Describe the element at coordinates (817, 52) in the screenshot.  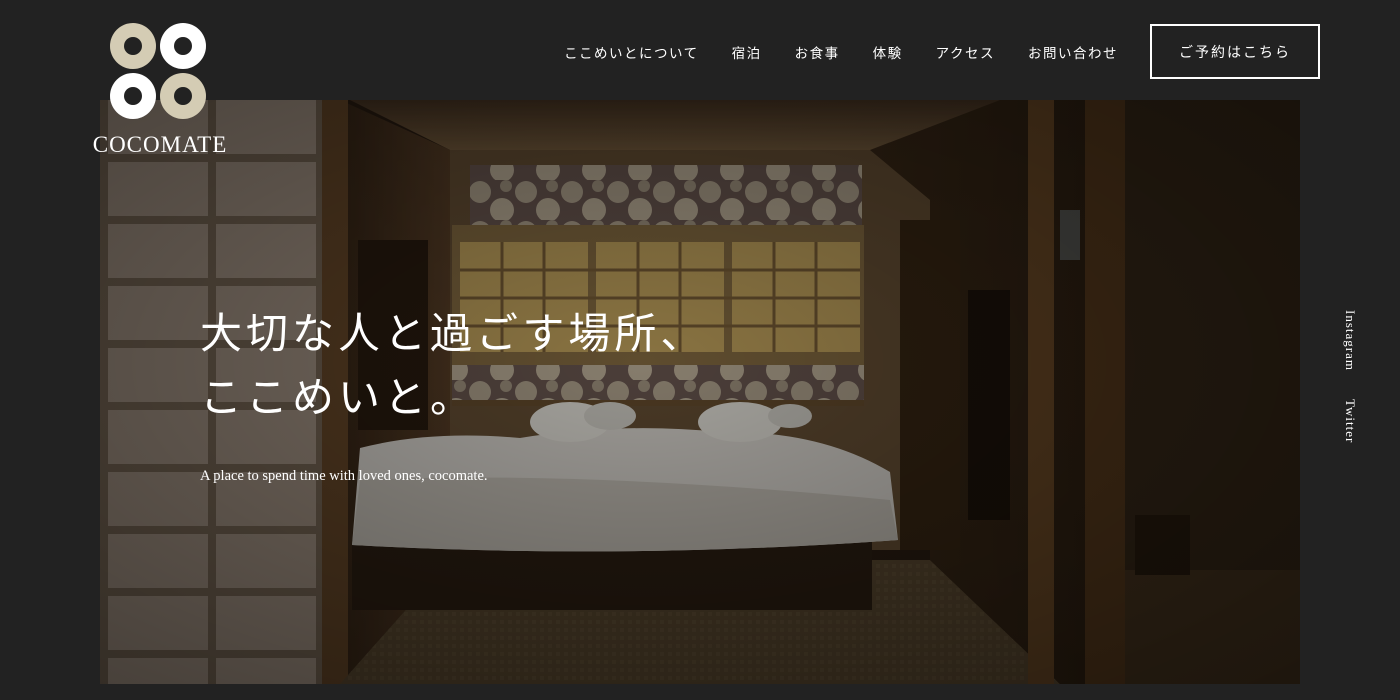
I see `nav-item-dining: お食事` at that location.